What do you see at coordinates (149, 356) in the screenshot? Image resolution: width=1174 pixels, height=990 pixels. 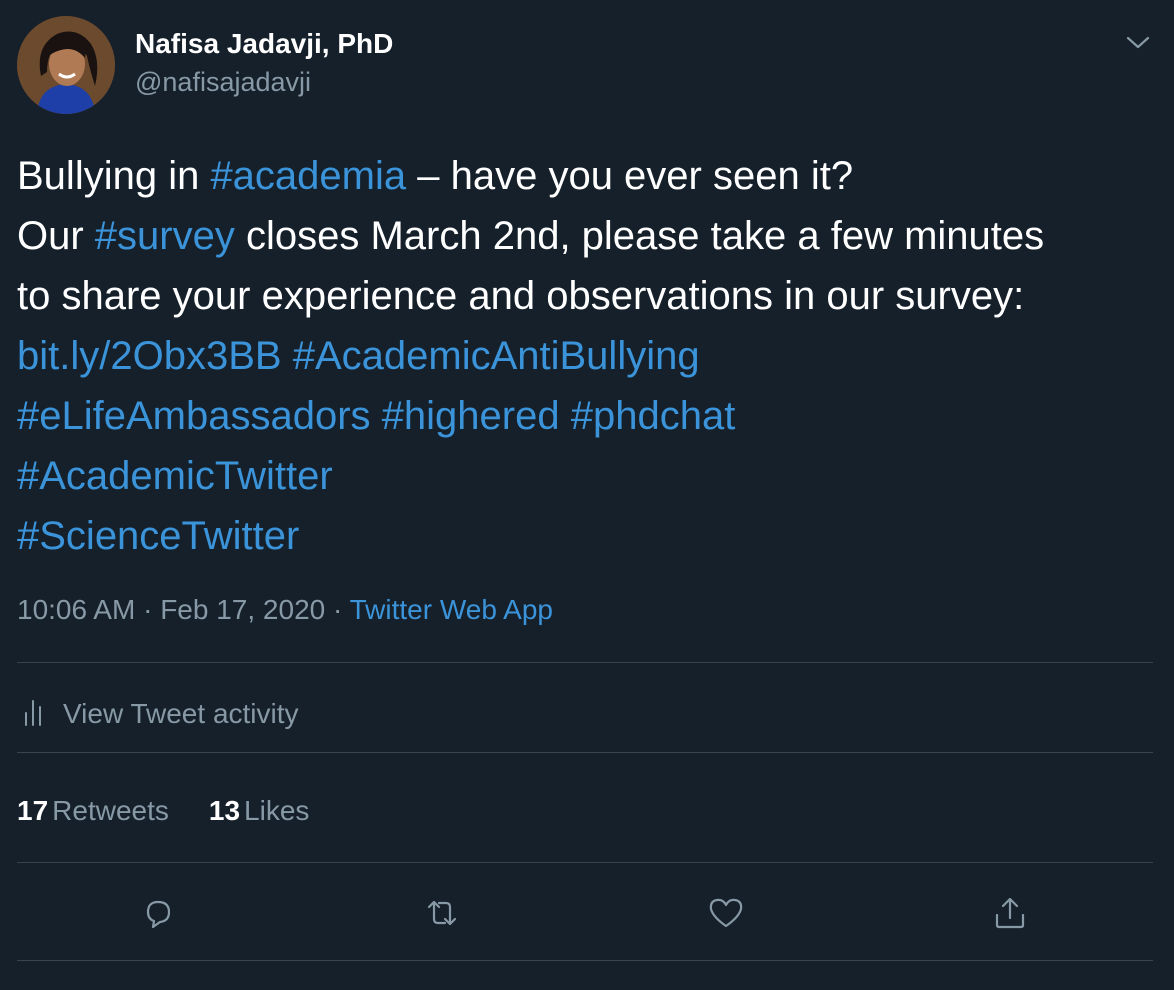 I see `survey-link: bit.ly/2Obx3BB` at bounding box center [149, 356].